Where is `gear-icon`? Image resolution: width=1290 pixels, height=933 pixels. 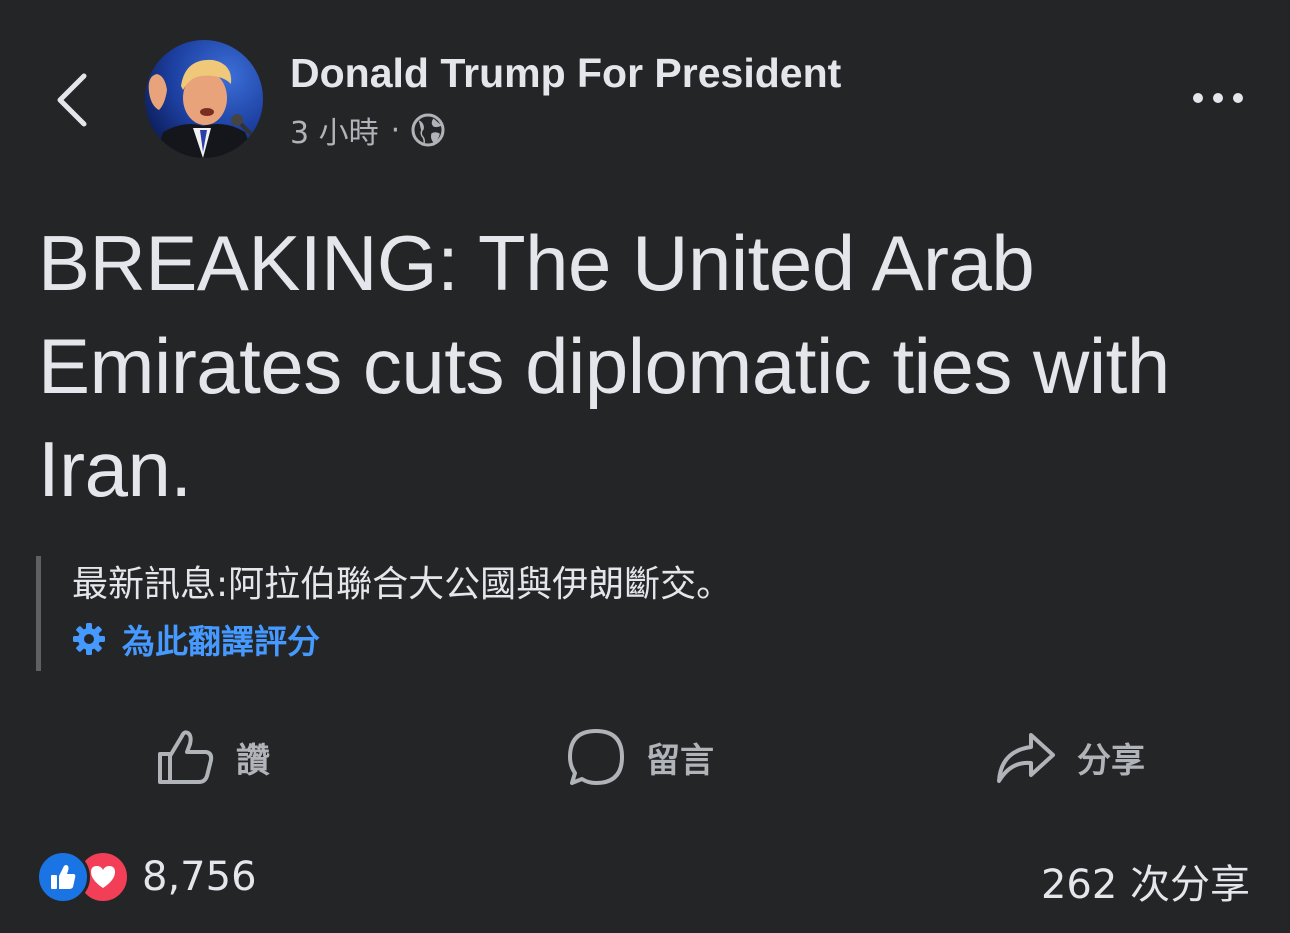
gear-icon is located at coordinates (89, 639).